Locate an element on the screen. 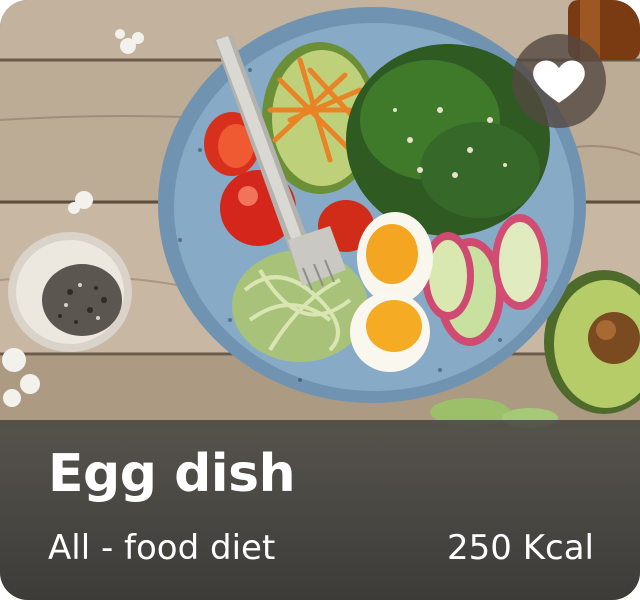 The width and height of the screenshot is (640, 600). heart-icon is located at coordinates (559, 81).